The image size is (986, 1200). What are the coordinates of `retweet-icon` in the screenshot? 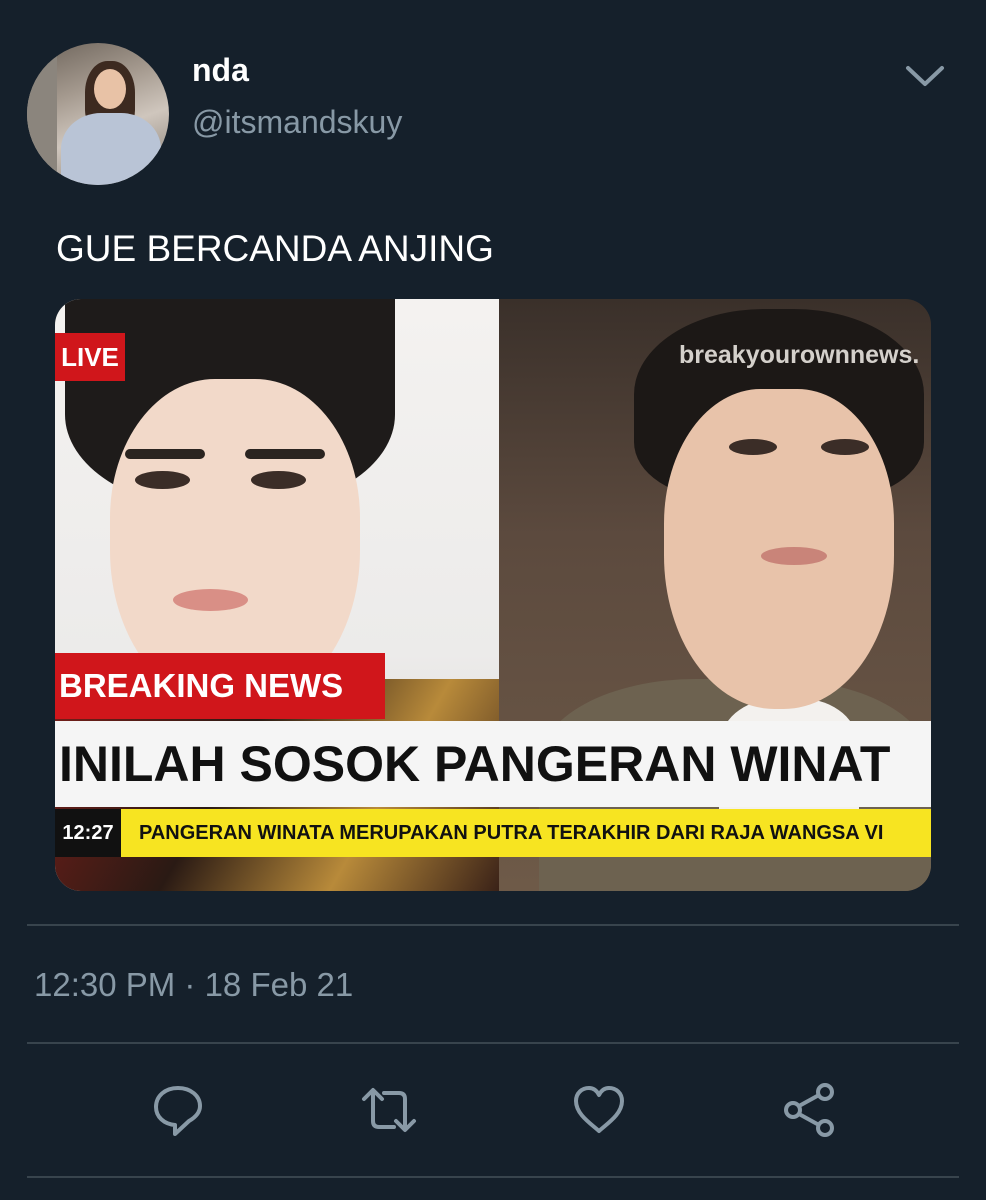 It's located at (389, 1110).